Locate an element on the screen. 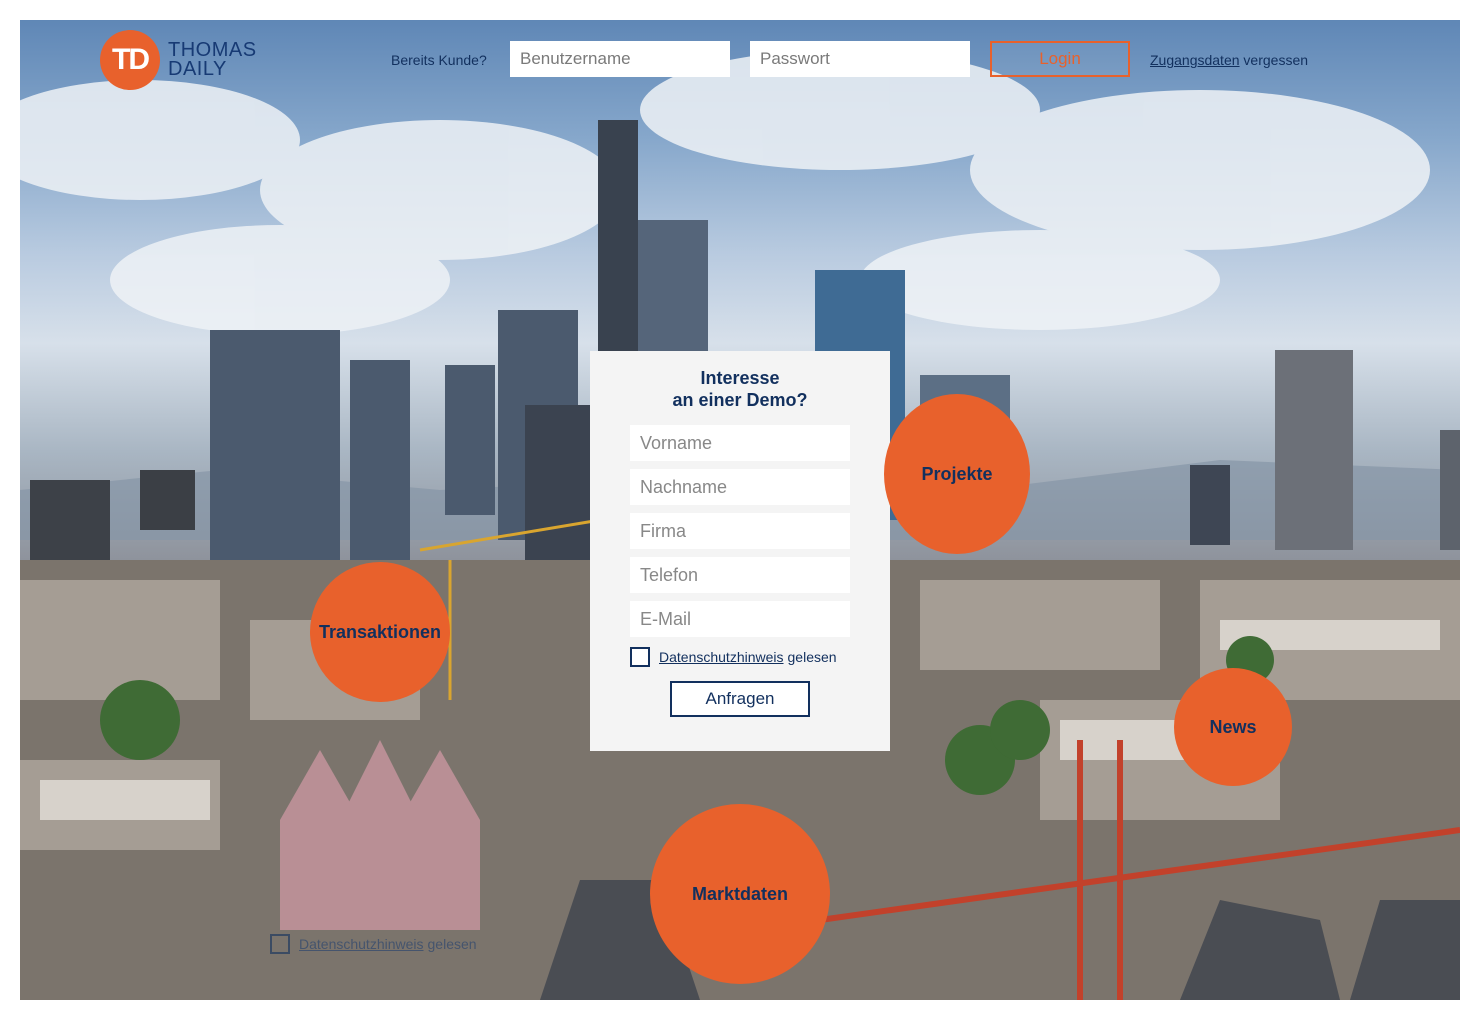  news-label: News is located at coordinates (1233, 726).